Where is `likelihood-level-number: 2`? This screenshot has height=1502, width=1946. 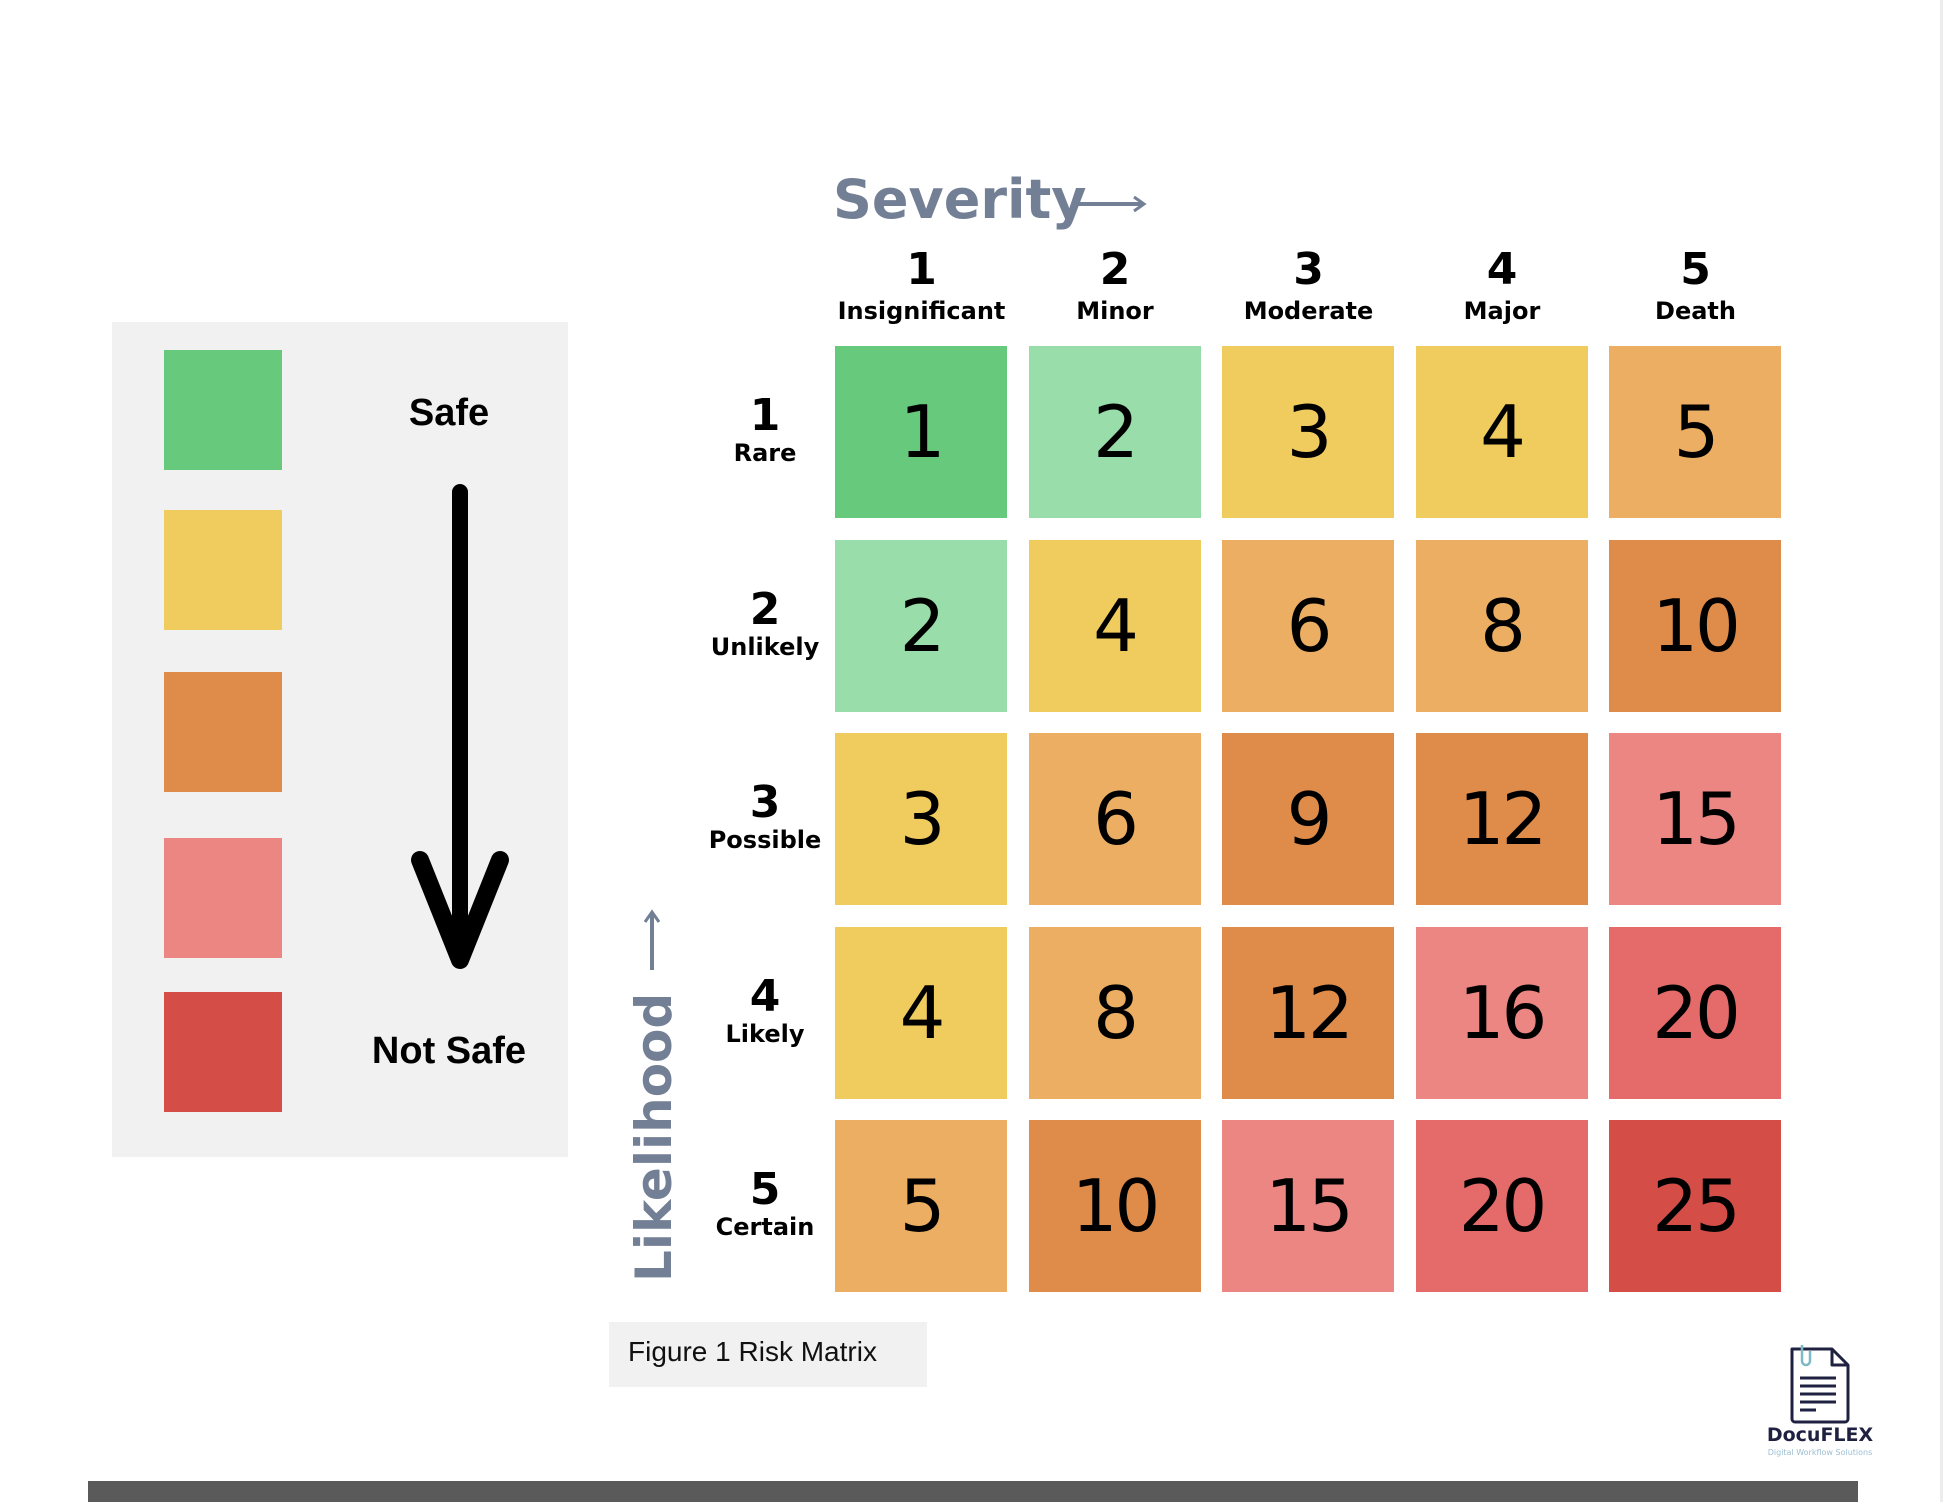 likelihood-level-number: 2 is located at coordinates (765, 609).